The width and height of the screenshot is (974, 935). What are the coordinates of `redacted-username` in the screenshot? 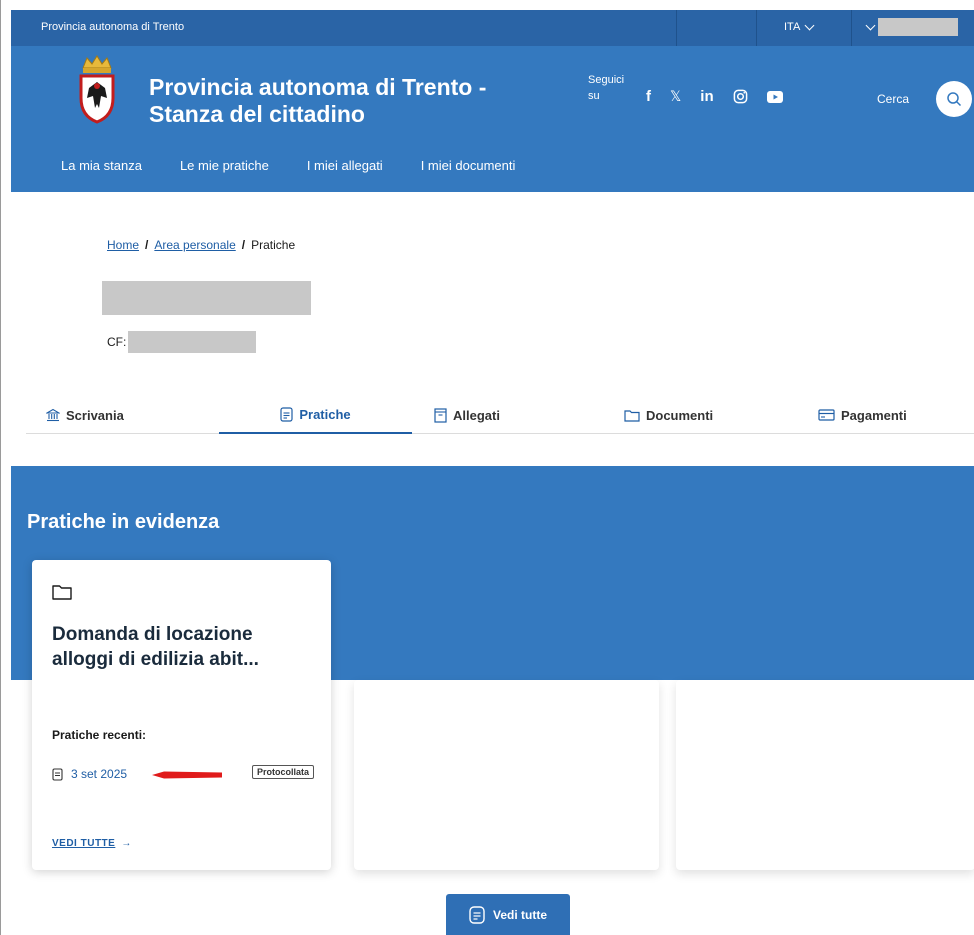 It's located at (918, 27).